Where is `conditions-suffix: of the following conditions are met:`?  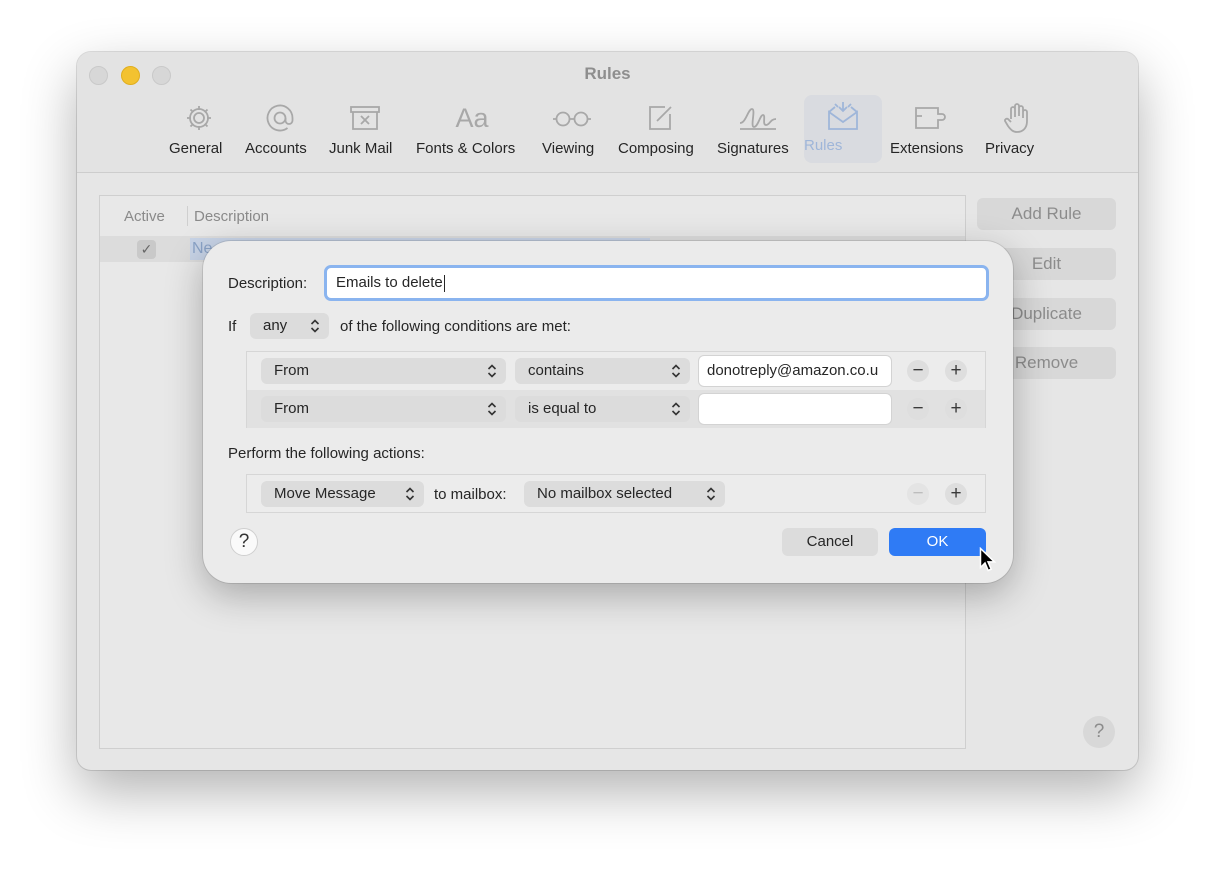 conditions-suffix: of the following conditions are met: is located at coordinates (455, 326).